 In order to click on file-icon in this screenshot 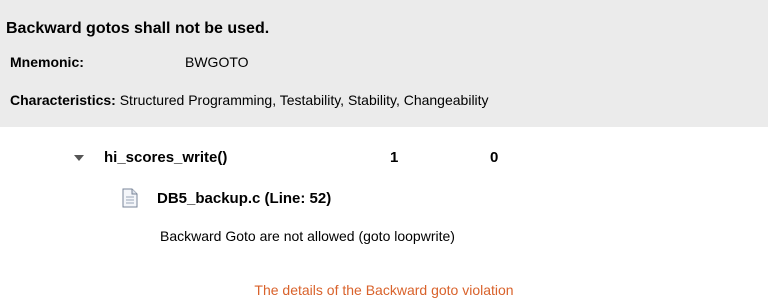, I will do `click(130, 198)`.